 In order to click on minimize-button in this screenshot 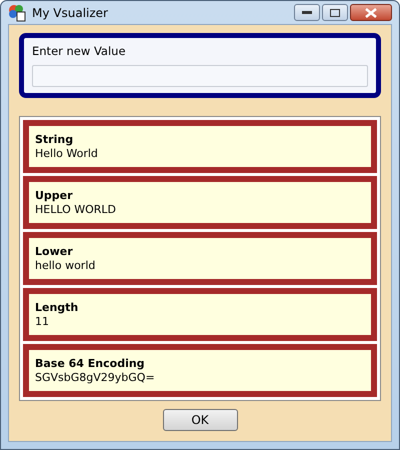, I will do `click(307, 12)`.